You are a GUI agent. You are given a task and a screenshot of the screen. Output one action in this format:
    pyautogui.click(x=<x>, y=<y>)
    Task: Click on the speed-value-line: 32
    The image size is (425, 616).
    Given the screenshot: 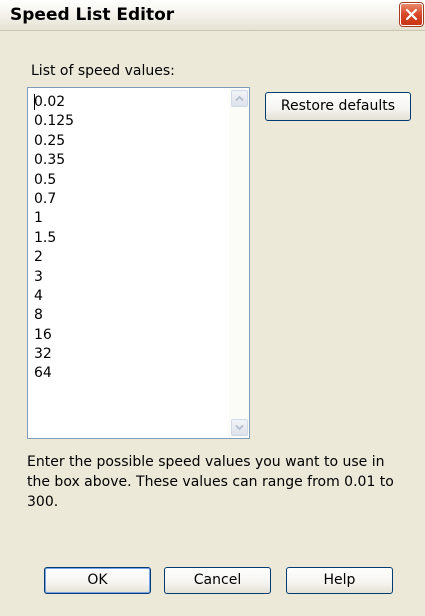 What is the action you would take?
    pyautogui.click(x=43, y=354)
    